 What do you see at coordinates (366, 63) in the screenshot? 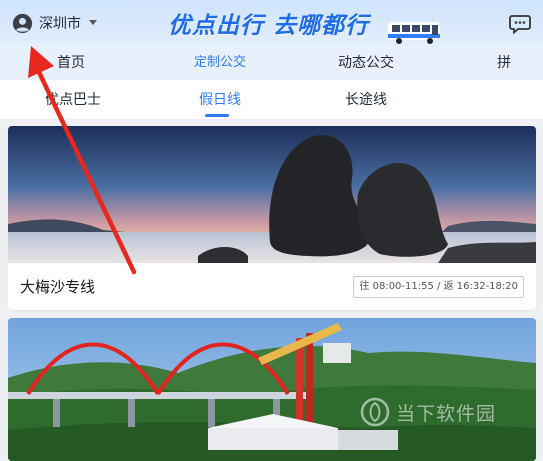
I see `tab-dynamic-bus: 动态公交` at bounding box center [366, 63].